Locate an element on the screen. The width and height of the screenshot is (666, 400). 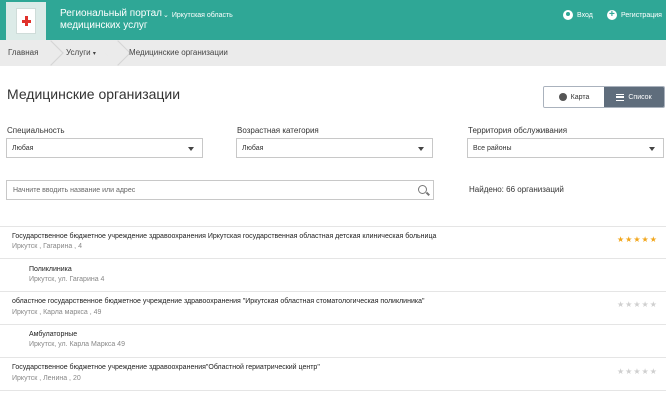
globe-icon is located at coordinates (562, 97).